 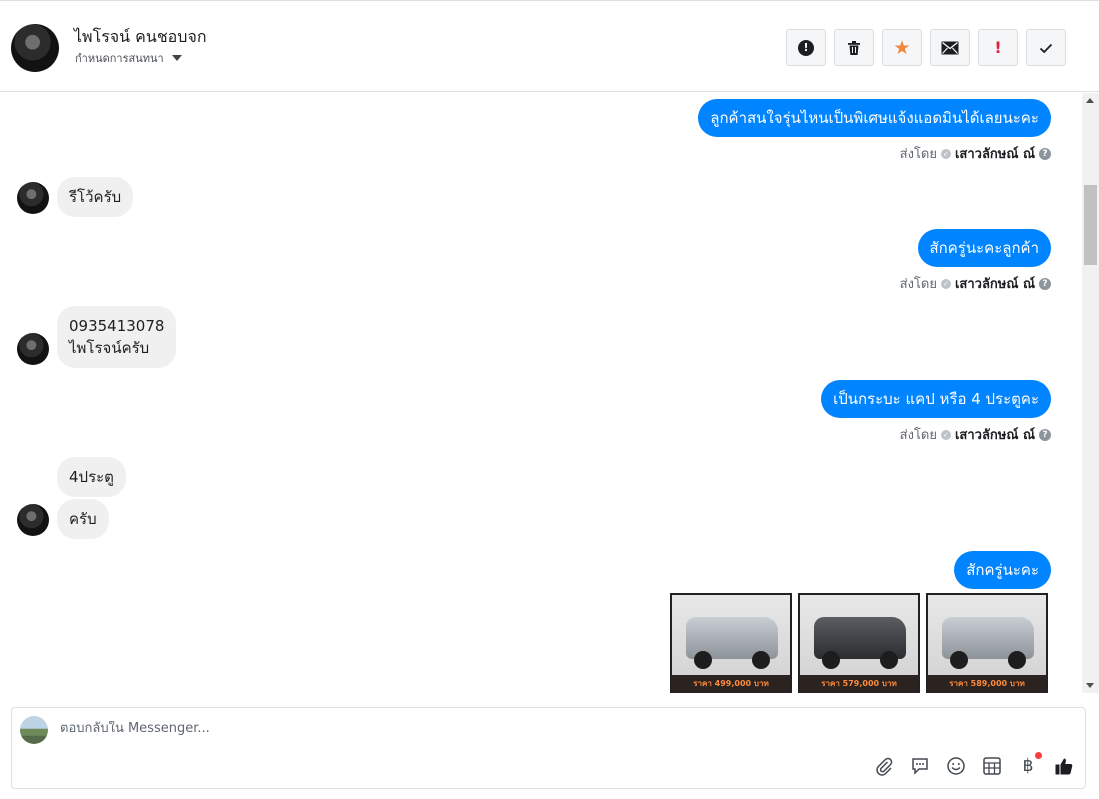 I want to click on mark-done-button, so click(x=1046, y=47).